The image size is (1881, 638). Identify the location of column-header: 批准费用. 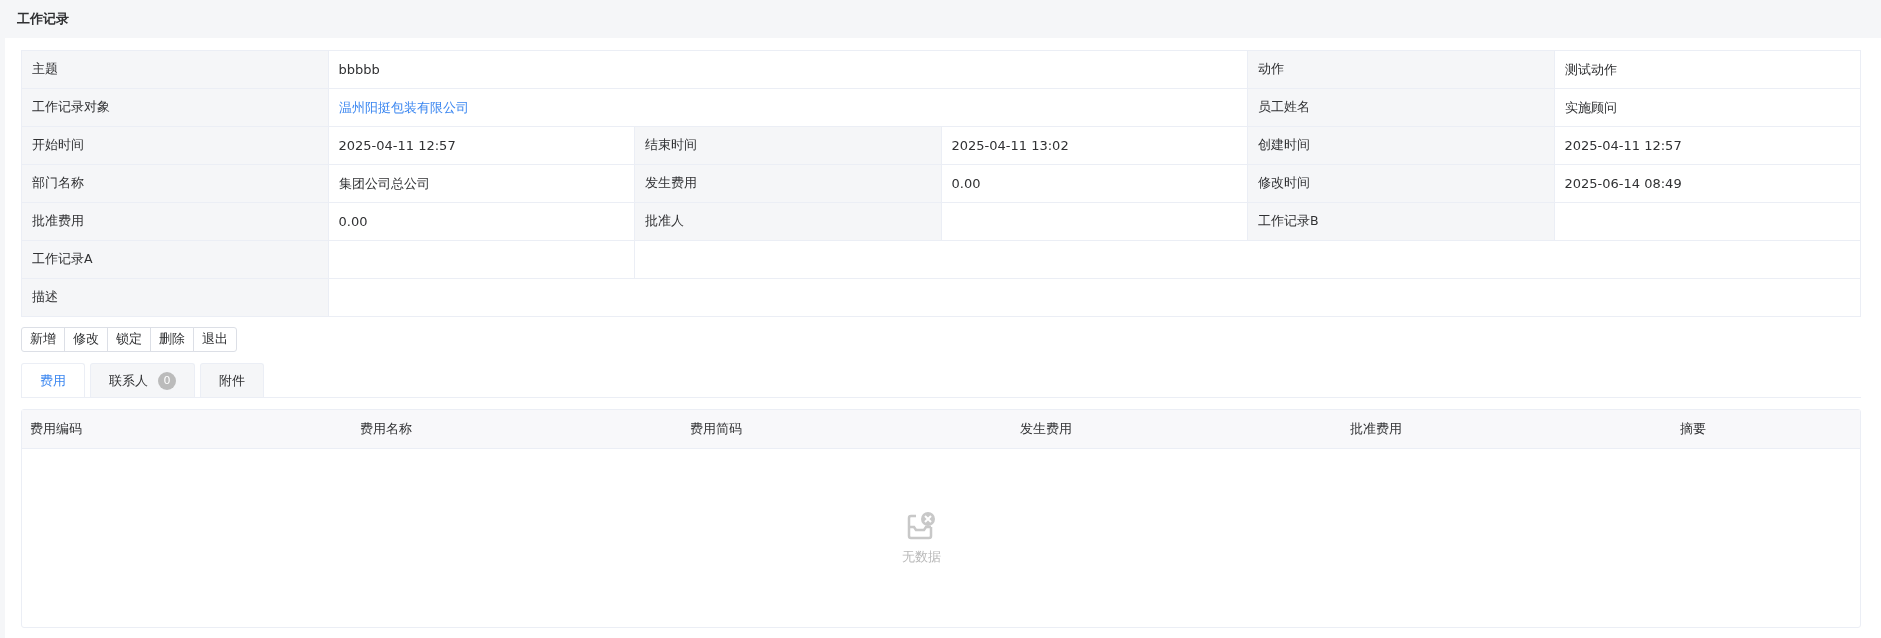
(1376, 429).